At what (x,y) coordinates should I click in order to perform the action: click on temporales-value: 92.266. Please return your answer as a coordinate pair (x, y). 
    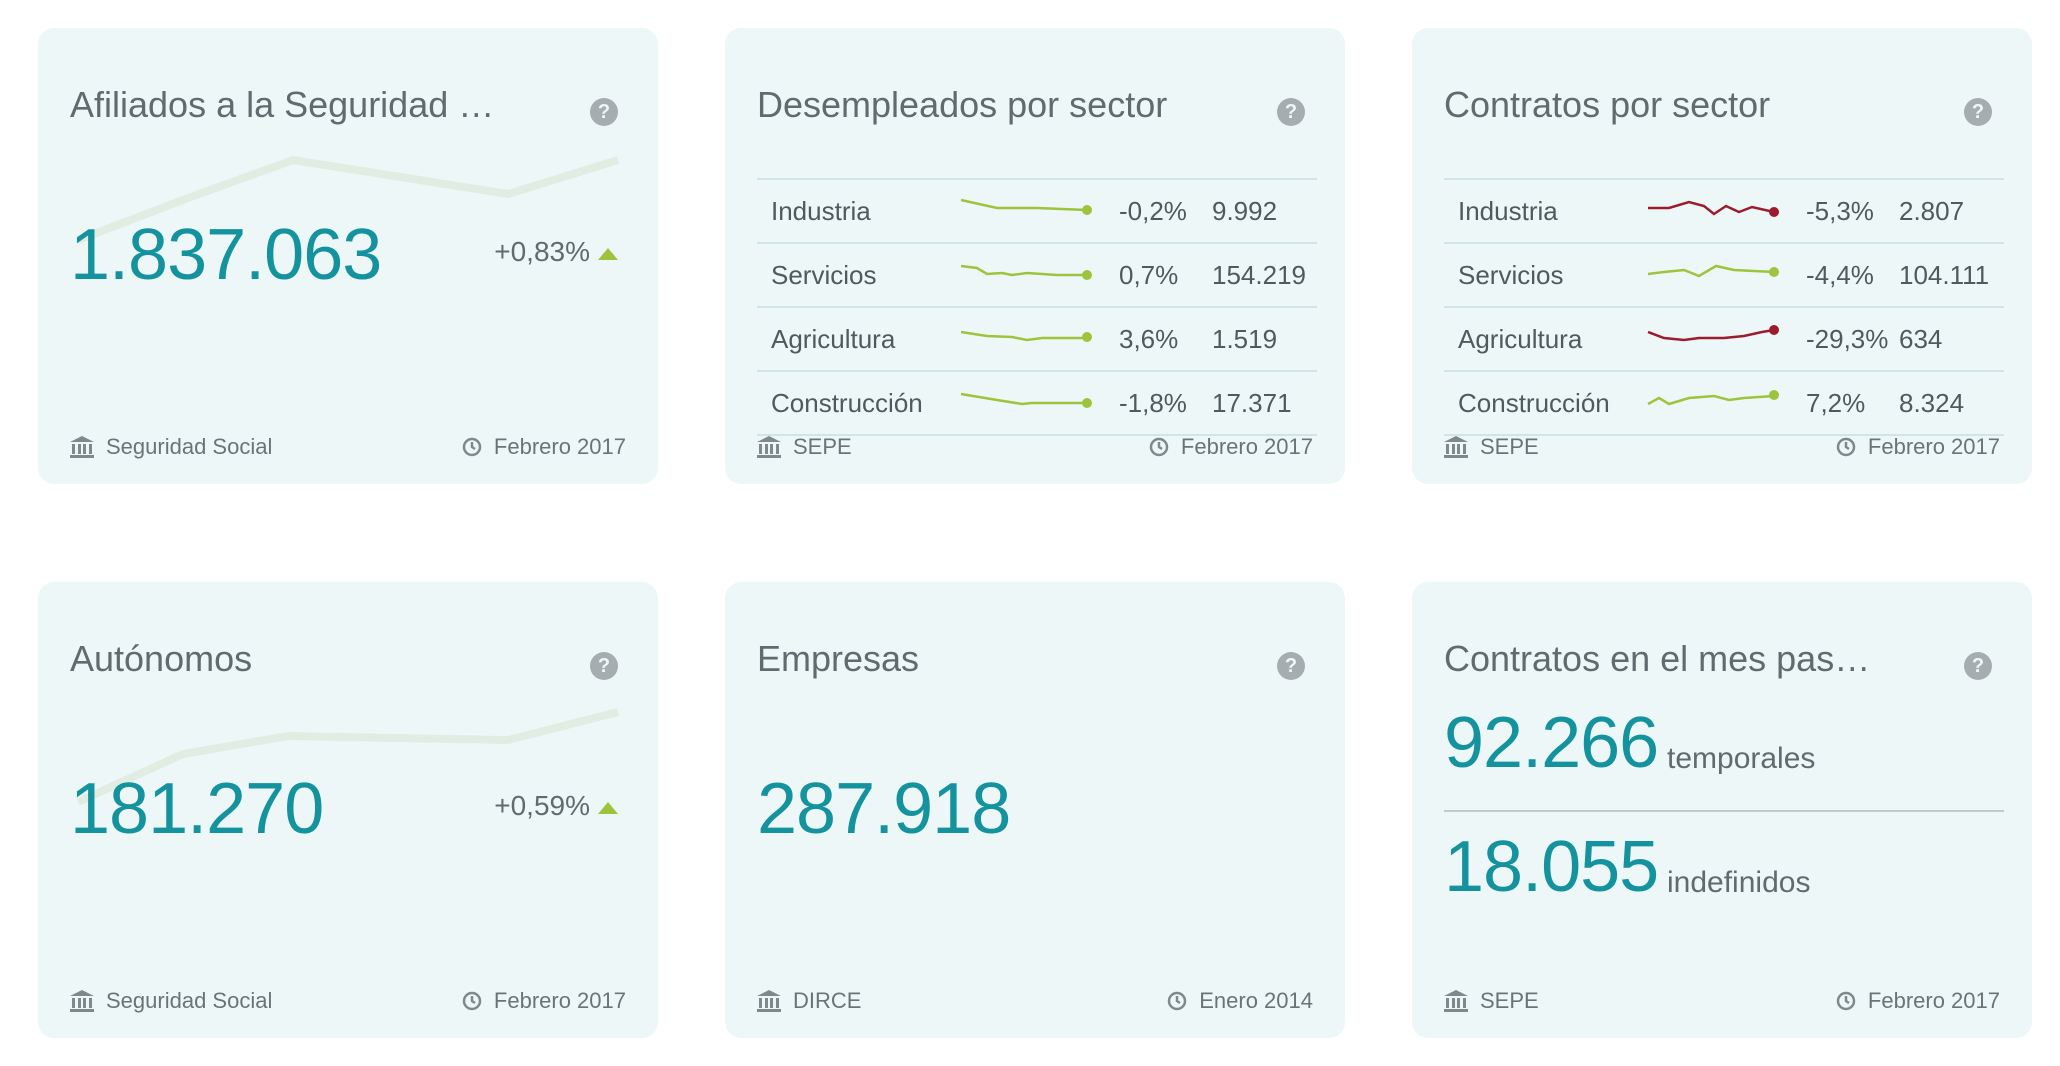
    Looking at the image, I should click on (1551, 743).